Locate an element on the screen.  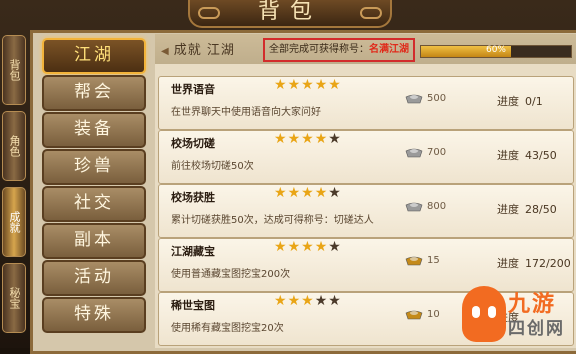
arrow-left-icon: ◀ is located at coordinates (165, 51).